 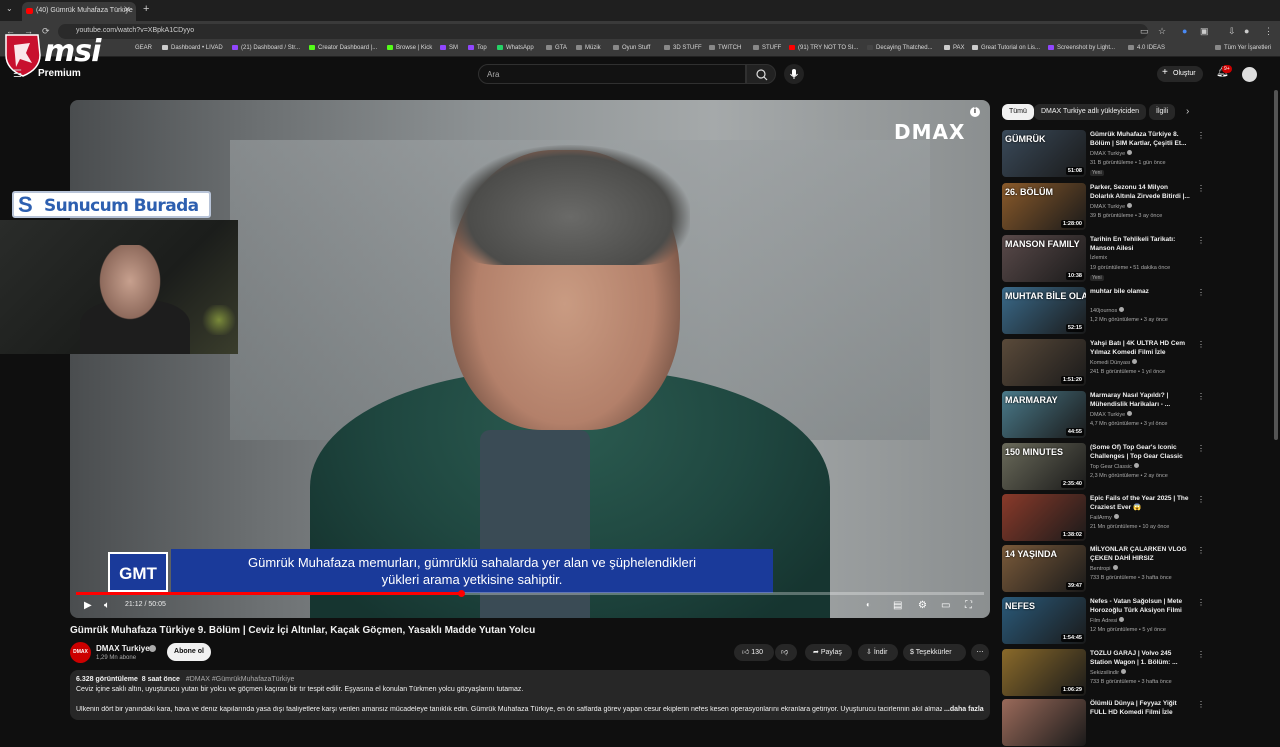 I want to click on bookmark-item: Dashboard • LIVAD, so click(x=192, y=48).